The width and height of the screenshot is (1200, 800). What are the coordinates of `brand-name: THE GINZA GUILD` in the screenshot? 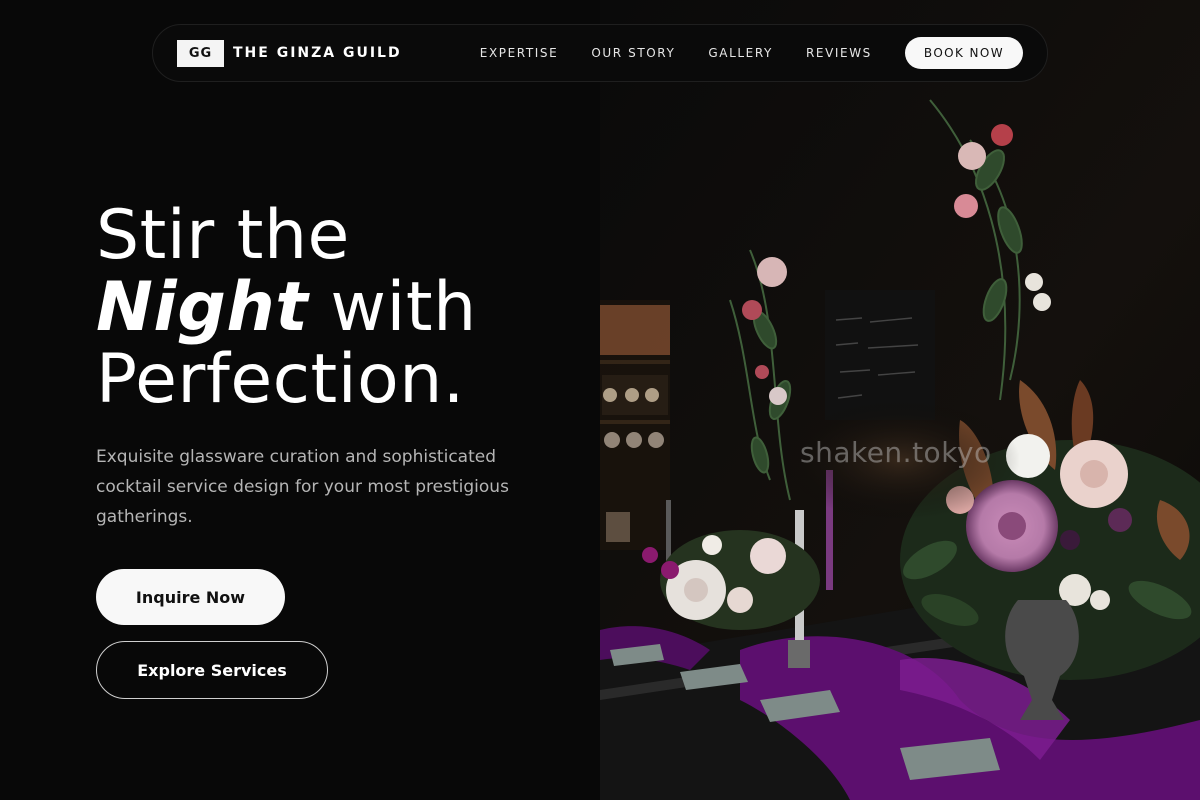 It's located at (317, 53).